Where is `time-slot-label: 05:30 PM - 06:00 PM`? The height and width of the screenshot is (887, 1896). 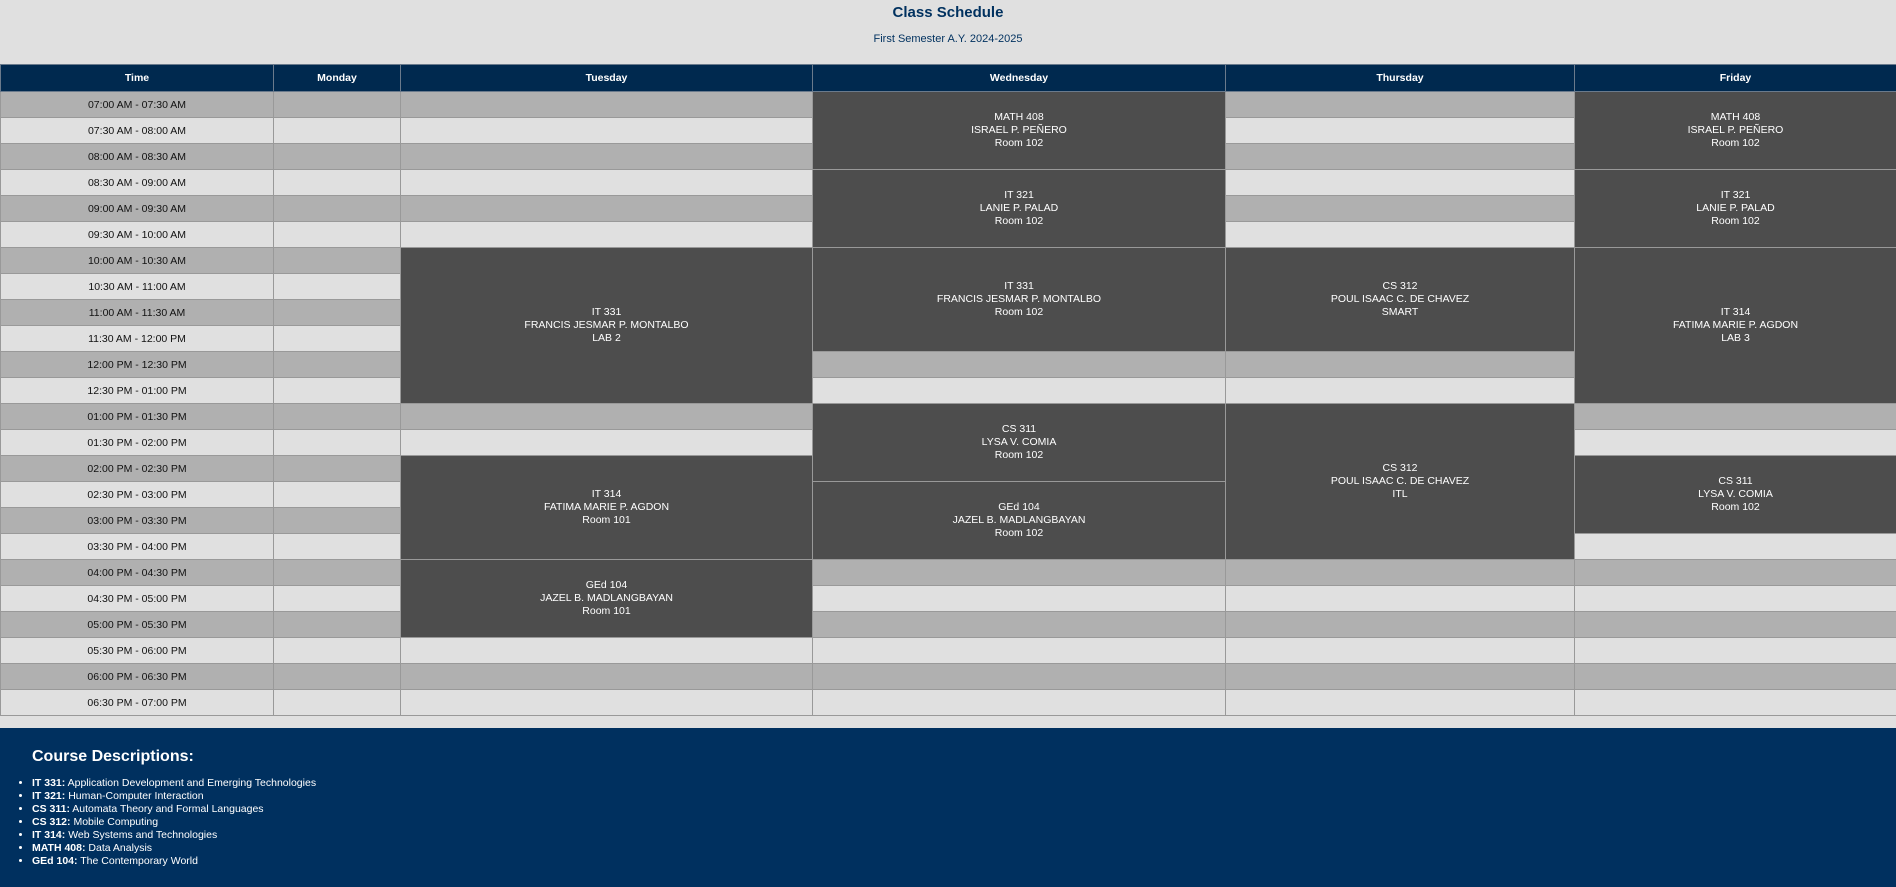 time-slot-label: 05:30 PM - 06:00 PM is located at coordinates (137, 650).